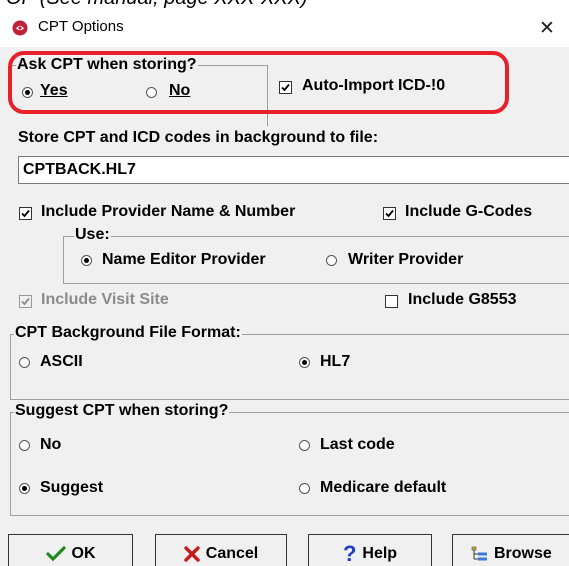  I want to click on name-editor-provider-label: Name Editor Provider, so click(184, 259).